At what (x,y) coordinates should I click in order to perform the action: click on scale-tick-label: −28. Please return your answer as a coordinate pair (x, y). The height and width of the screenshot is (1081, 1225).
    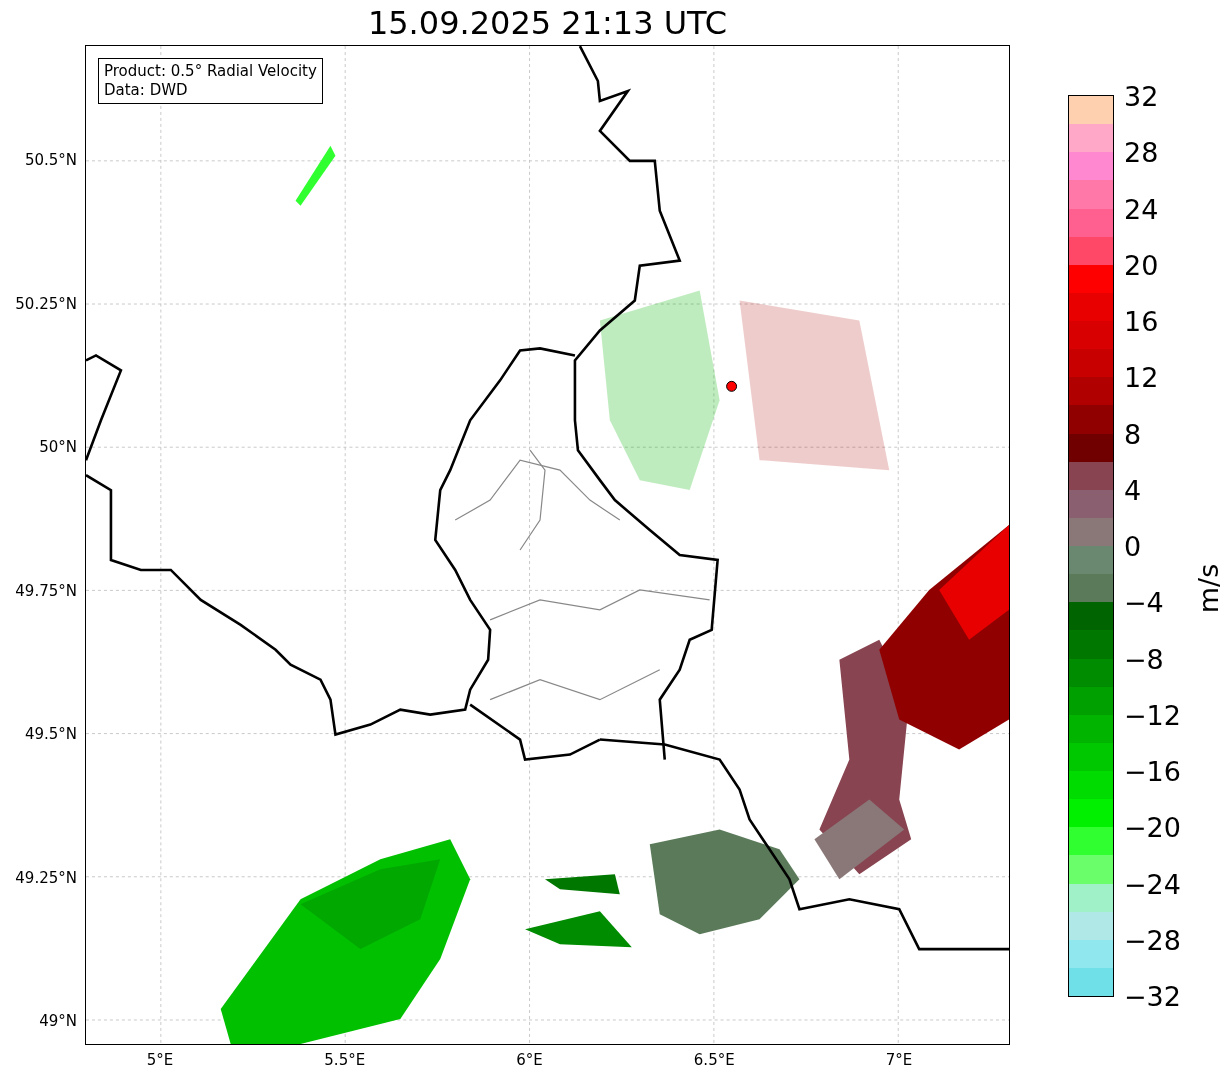
    Looking at the image, I should click on (1152, 940).